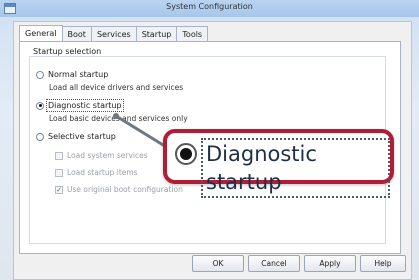  What do you see at coordinates (295, 168) in the screenshot?
I see `zoomed-diagnostic-startup-label: Diagnostic startup` at bounding box center [295, 168].